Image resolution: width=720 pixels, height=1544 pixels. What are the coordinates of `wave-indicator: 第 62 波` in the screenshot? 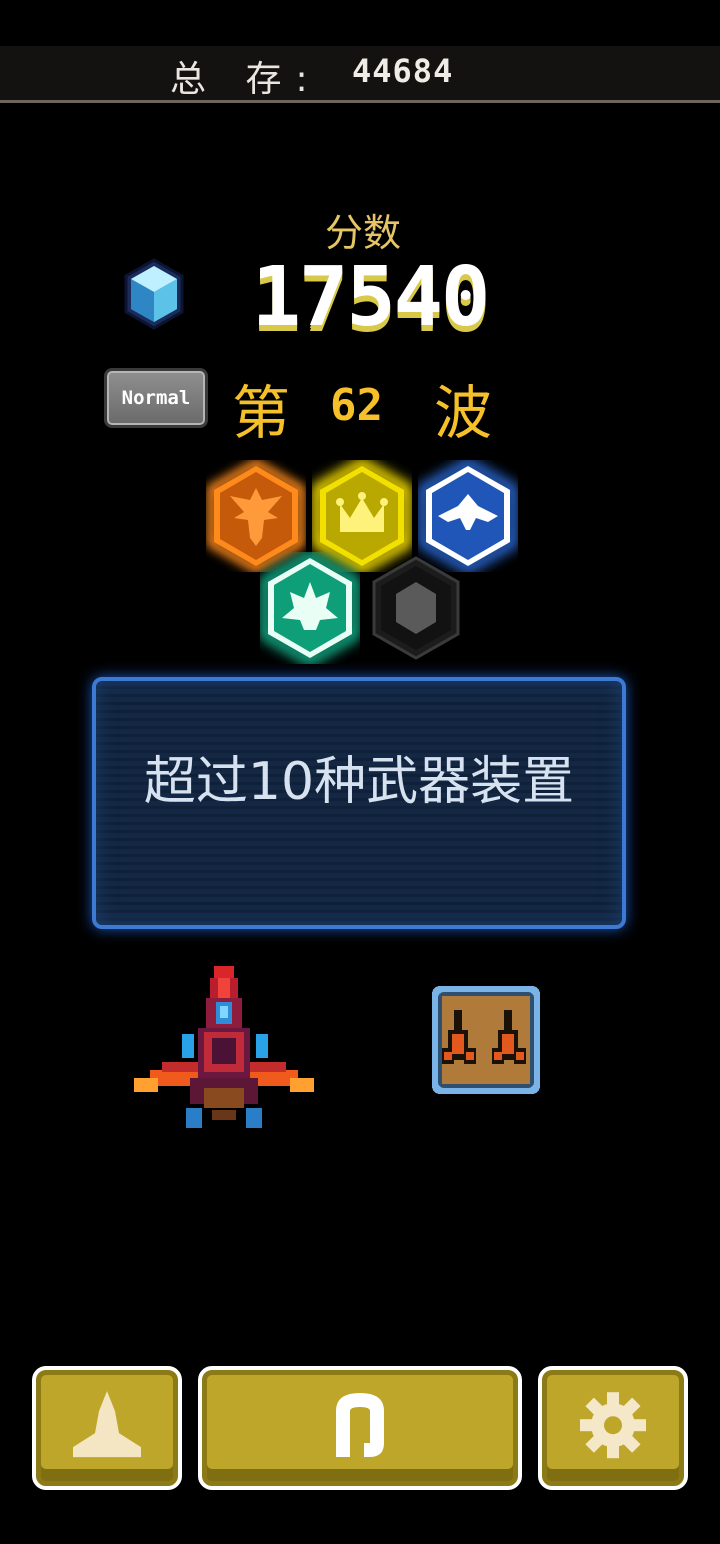 It's located at (367, 406).